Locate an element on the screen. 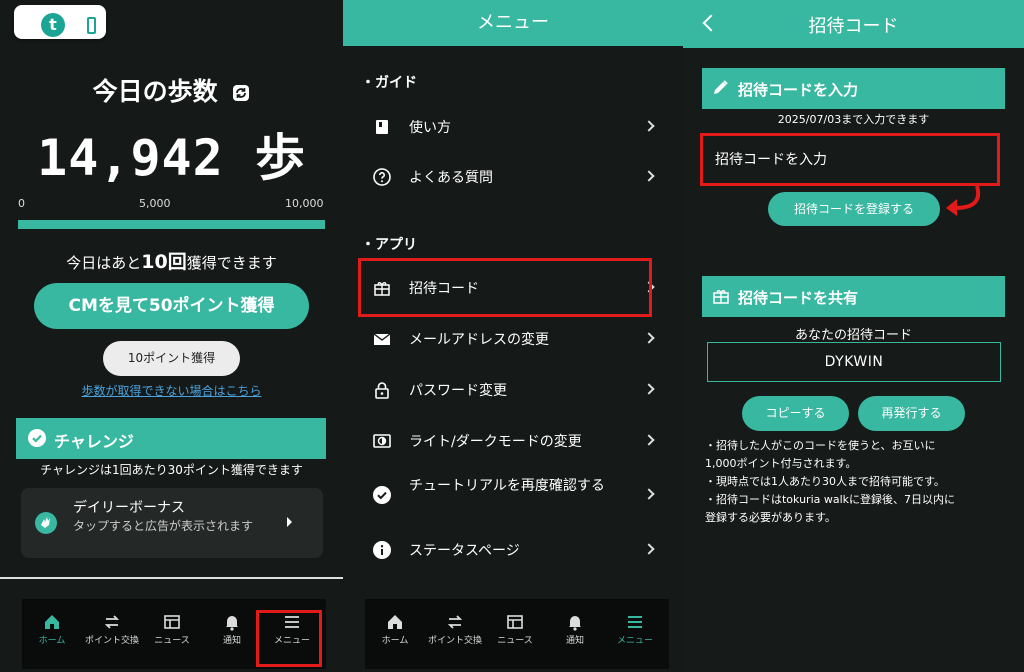 Image resolution: width=1024 pixels, height=672 pixels. note-line: ・招待コードはtokuria walkに登録後、7日以内に is located at coordinates (830, 499).